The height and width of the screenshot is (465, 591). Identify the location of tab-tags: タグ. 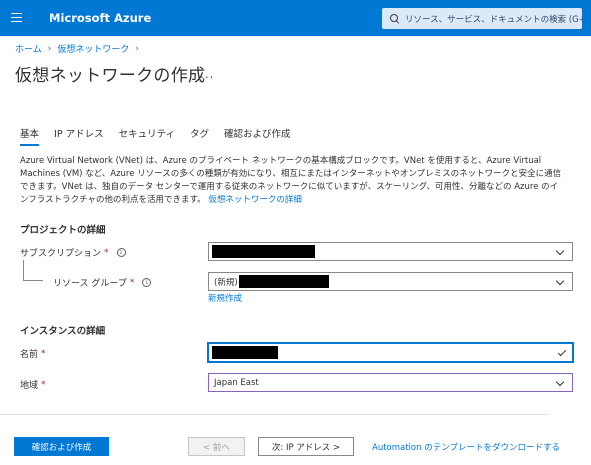
(199, 136).